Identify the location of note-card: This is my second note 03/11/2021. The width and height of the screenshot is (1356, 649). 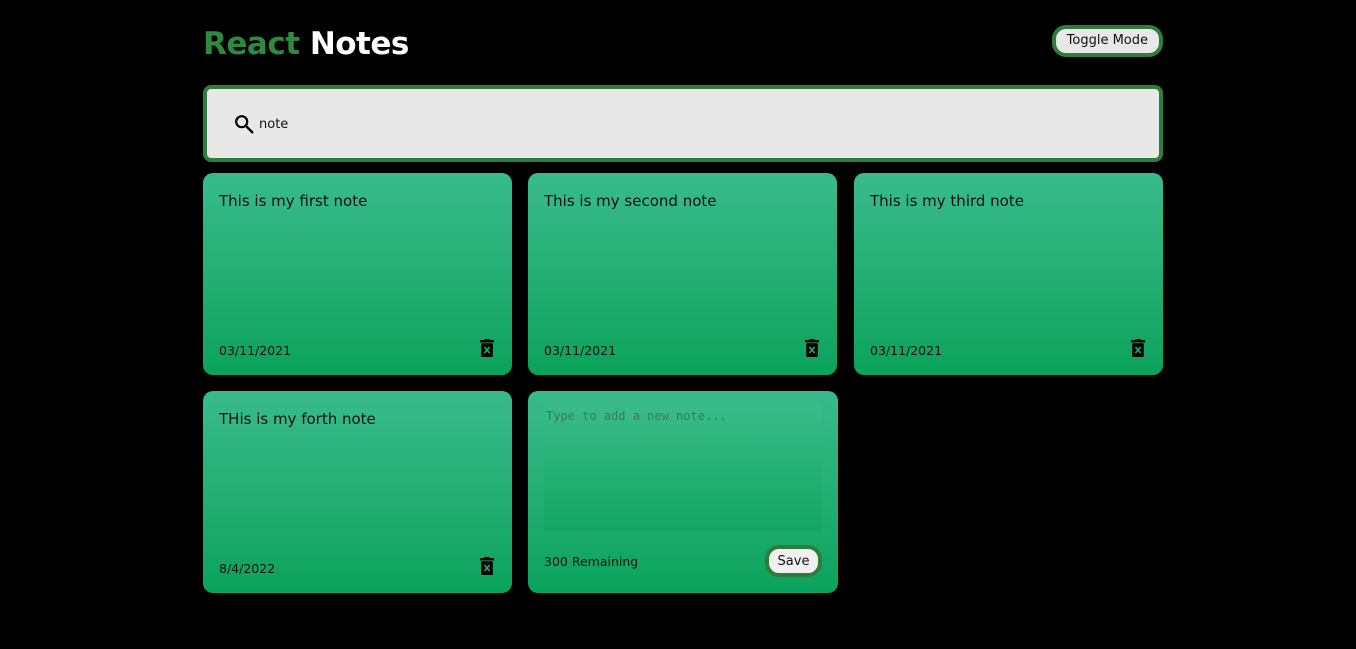
(682, 274).